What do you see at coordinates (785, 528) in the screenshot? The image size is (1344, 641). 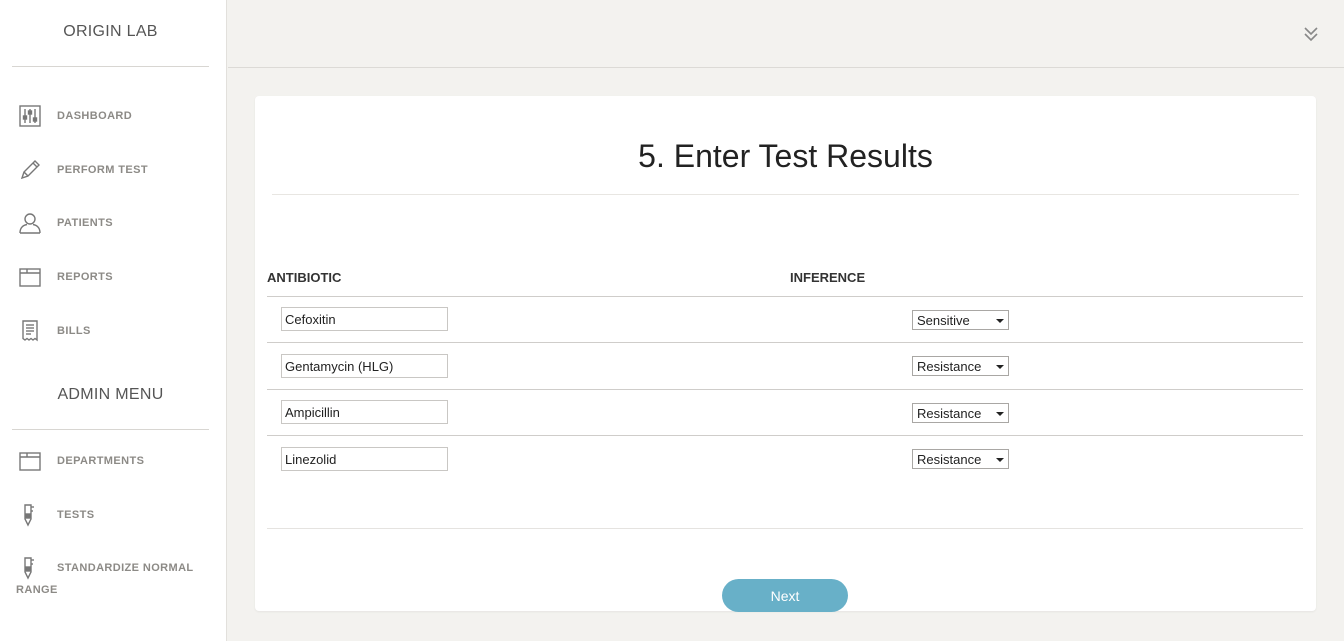 I see `table-bottom-divider` at bounding box center [785, 528].